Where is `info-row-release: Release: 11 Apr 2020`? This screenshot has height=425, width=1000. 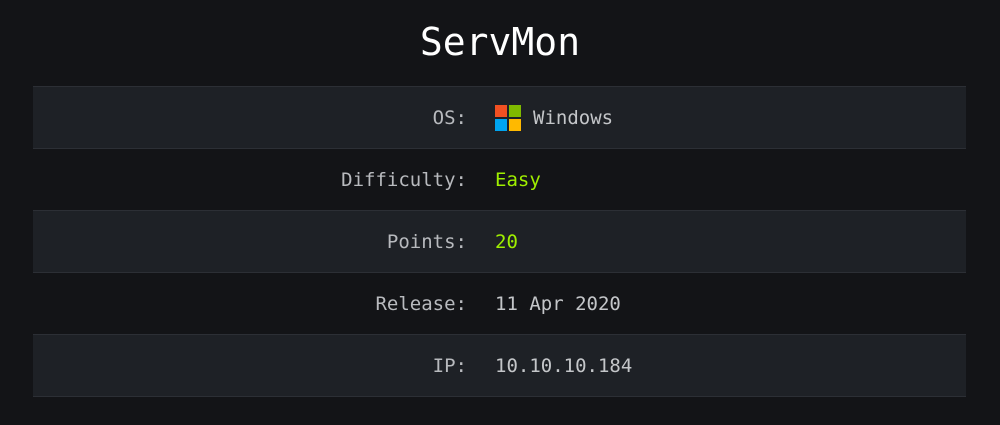
info-row-release: Release: 11 Apr 2020 is located at coordinates (499, 304).